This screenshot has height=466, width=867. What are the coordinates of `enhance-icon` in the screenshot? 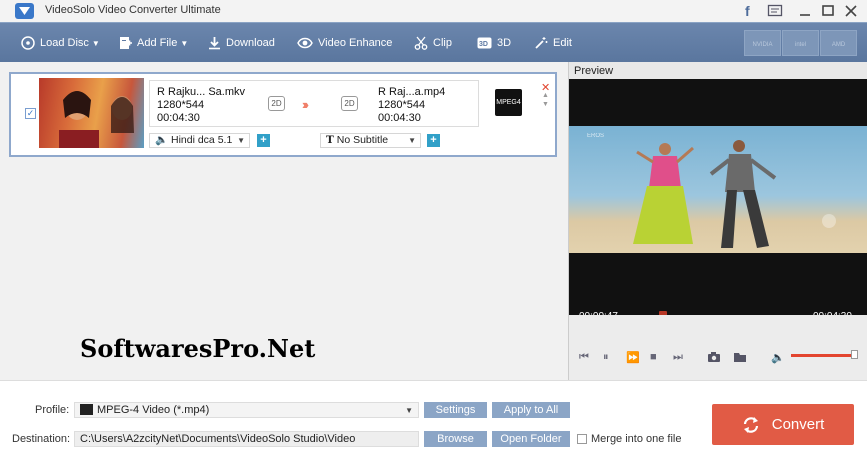 It's located at (305, 43).